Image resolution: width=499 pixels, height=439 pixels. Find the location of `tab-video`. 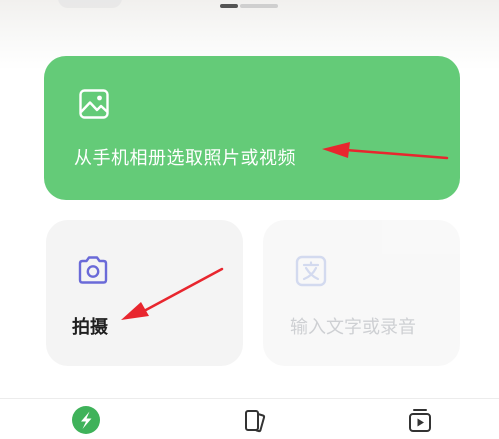

tab-video is located at coordinates (420, 420).